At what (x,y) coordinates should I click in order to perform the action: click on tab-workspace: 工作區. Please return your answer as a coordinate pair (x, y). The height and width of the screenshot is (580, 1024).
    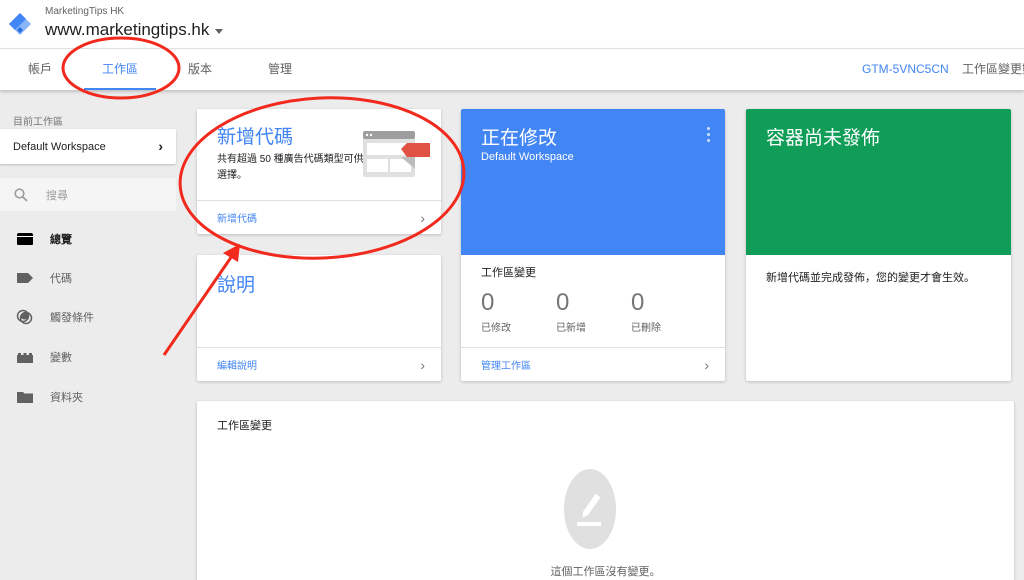
    Looking at the image, I should click on (120, 69).